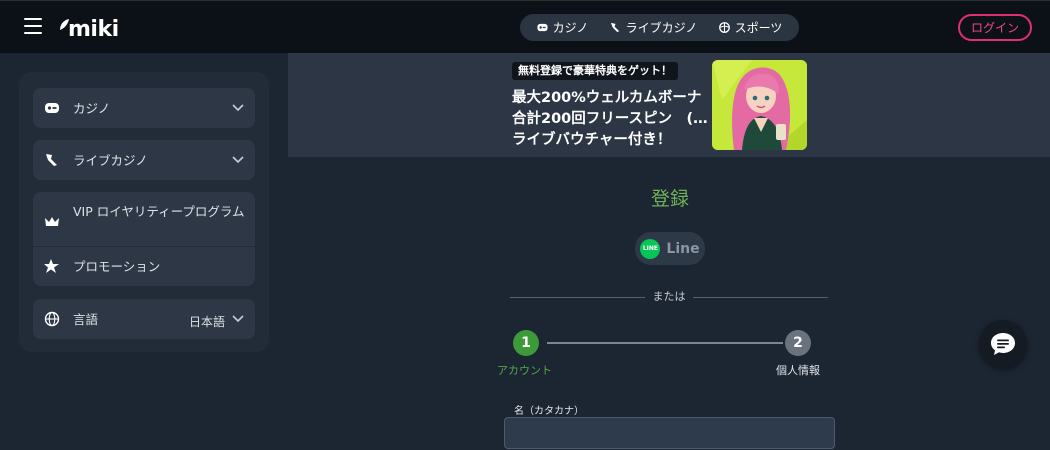 Image resolution: width=1050 pixels, height=450 pixels. I want to click on language-label: 言語, so click(86, 319).